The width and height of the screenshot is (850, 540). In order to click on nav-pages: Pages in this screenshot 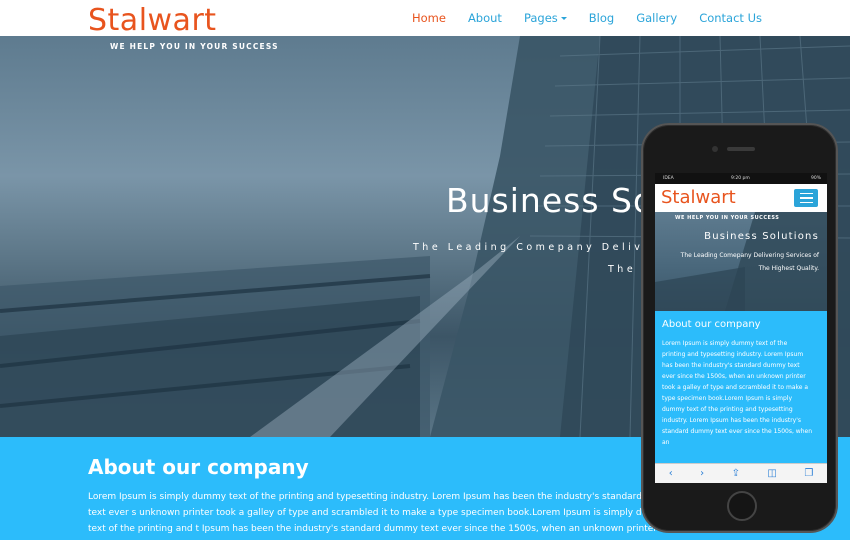, I will do `click(545, 18)`.